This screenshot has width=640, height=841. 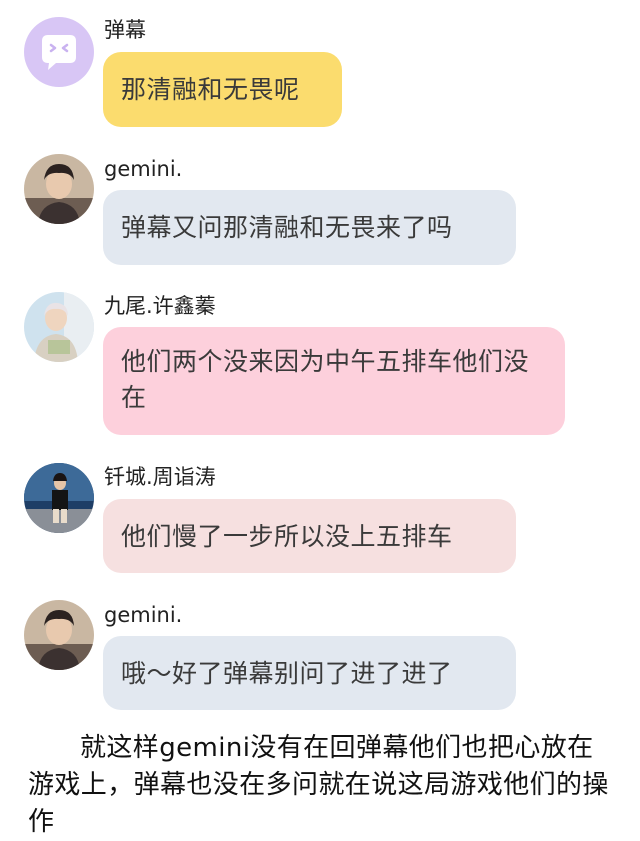 I want to click on username: 九尾.许鑫蓁, so click(x=160, y=306).